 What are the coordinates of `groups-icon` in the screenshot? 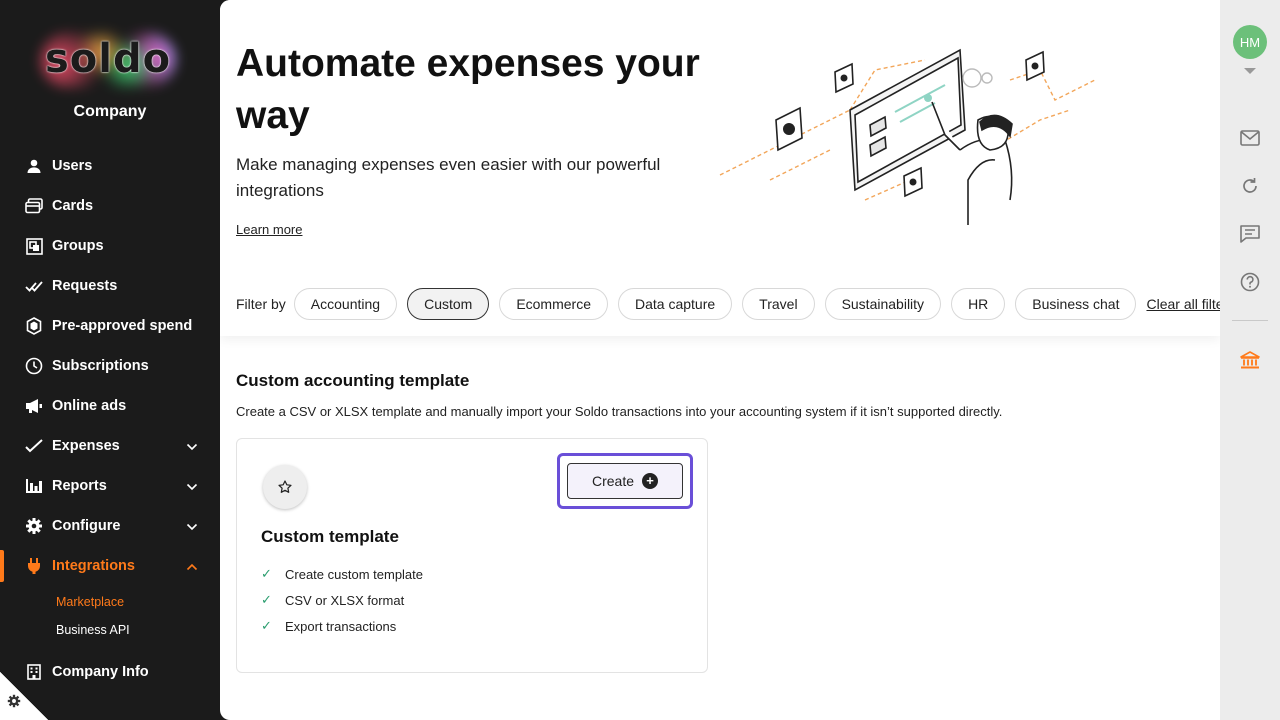 It's located at (34, 246).